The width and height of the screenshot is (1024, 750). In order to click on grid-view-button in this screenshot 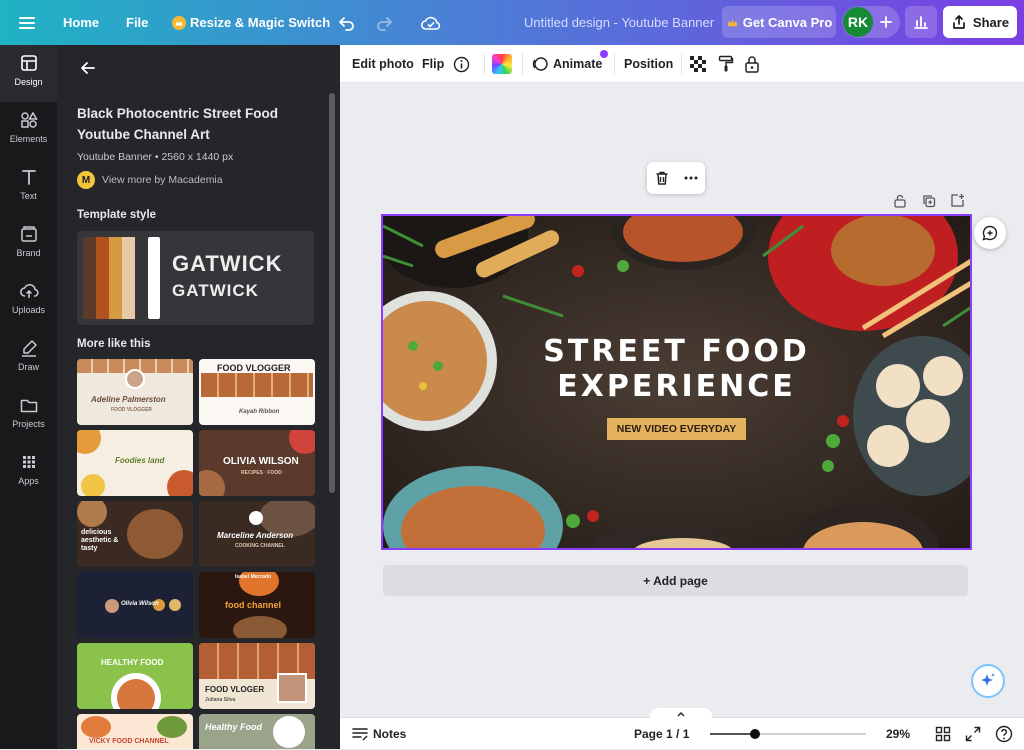, I will do `click(943, 734)`.